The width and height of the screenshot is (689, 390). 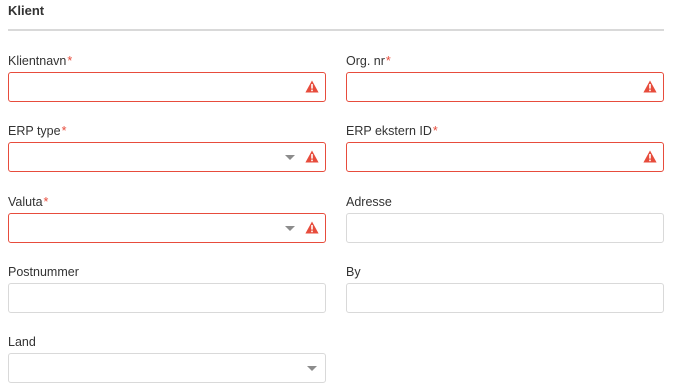 I want to click on valuta-select, so click(x=167, y=228).